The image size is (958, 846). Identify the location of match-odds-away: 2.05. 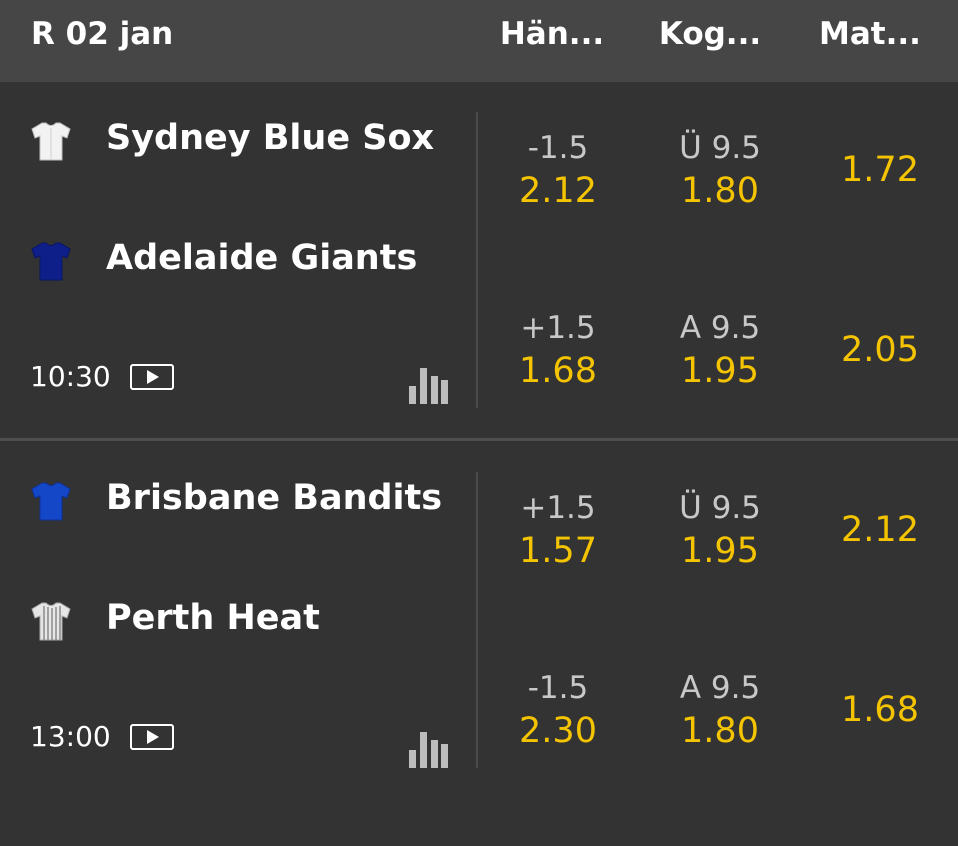
(880, 350).